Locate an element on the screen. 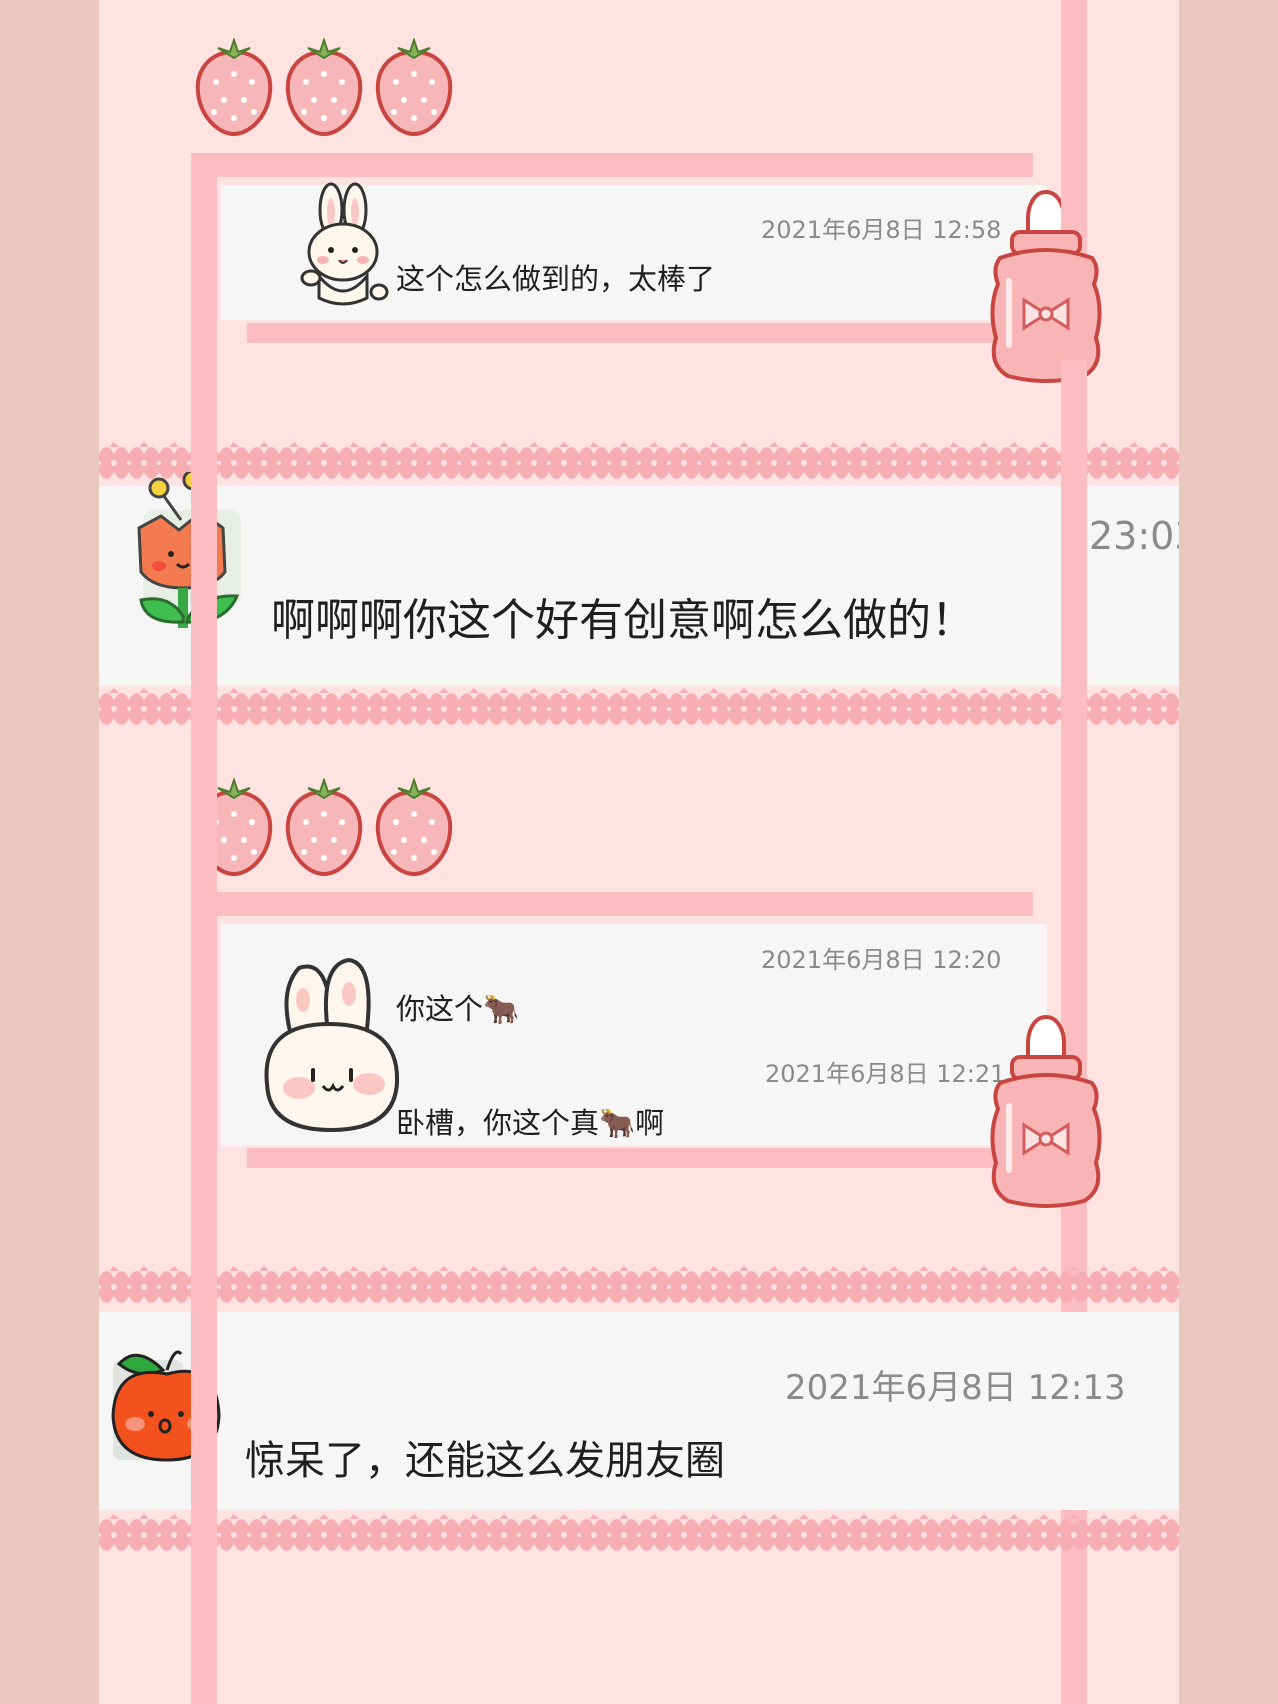 The image size is (1278, 1704). section1-bottom-rail is located at coordinates (625, 333).